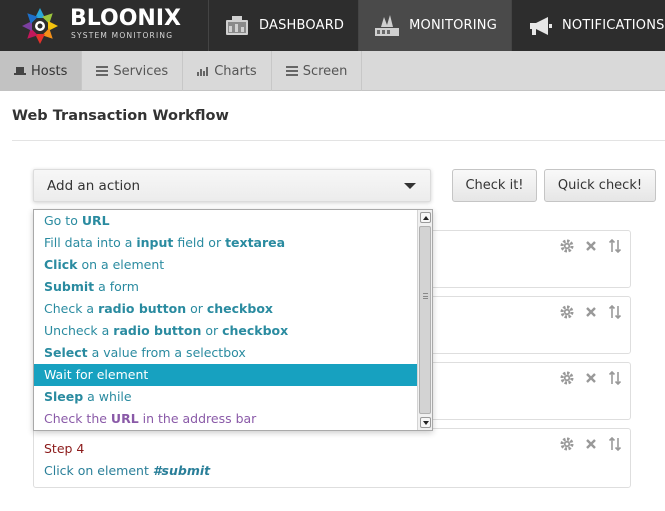 This screenshot has height=511, width=665. What do you see at coordinates (40, 26) in the screenshot?
I see `bloonix-logo-icon` at bounding box center [40, 26].